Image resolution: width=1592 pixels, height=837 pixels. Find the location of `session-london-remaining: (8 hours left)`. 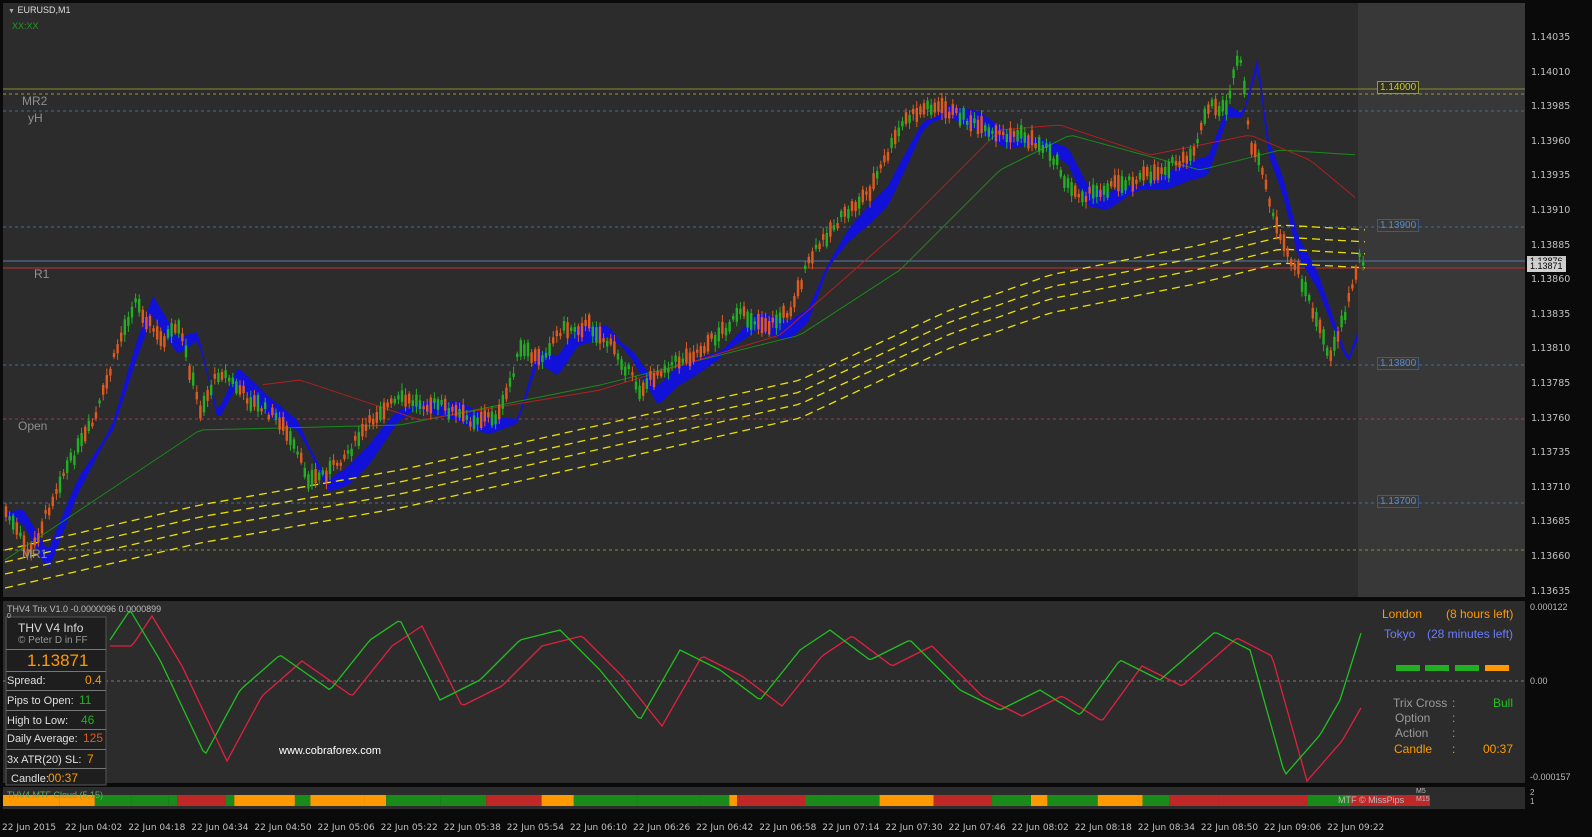

session-london-remaining: (8 hours left) is located at coordinates (1480, 614).